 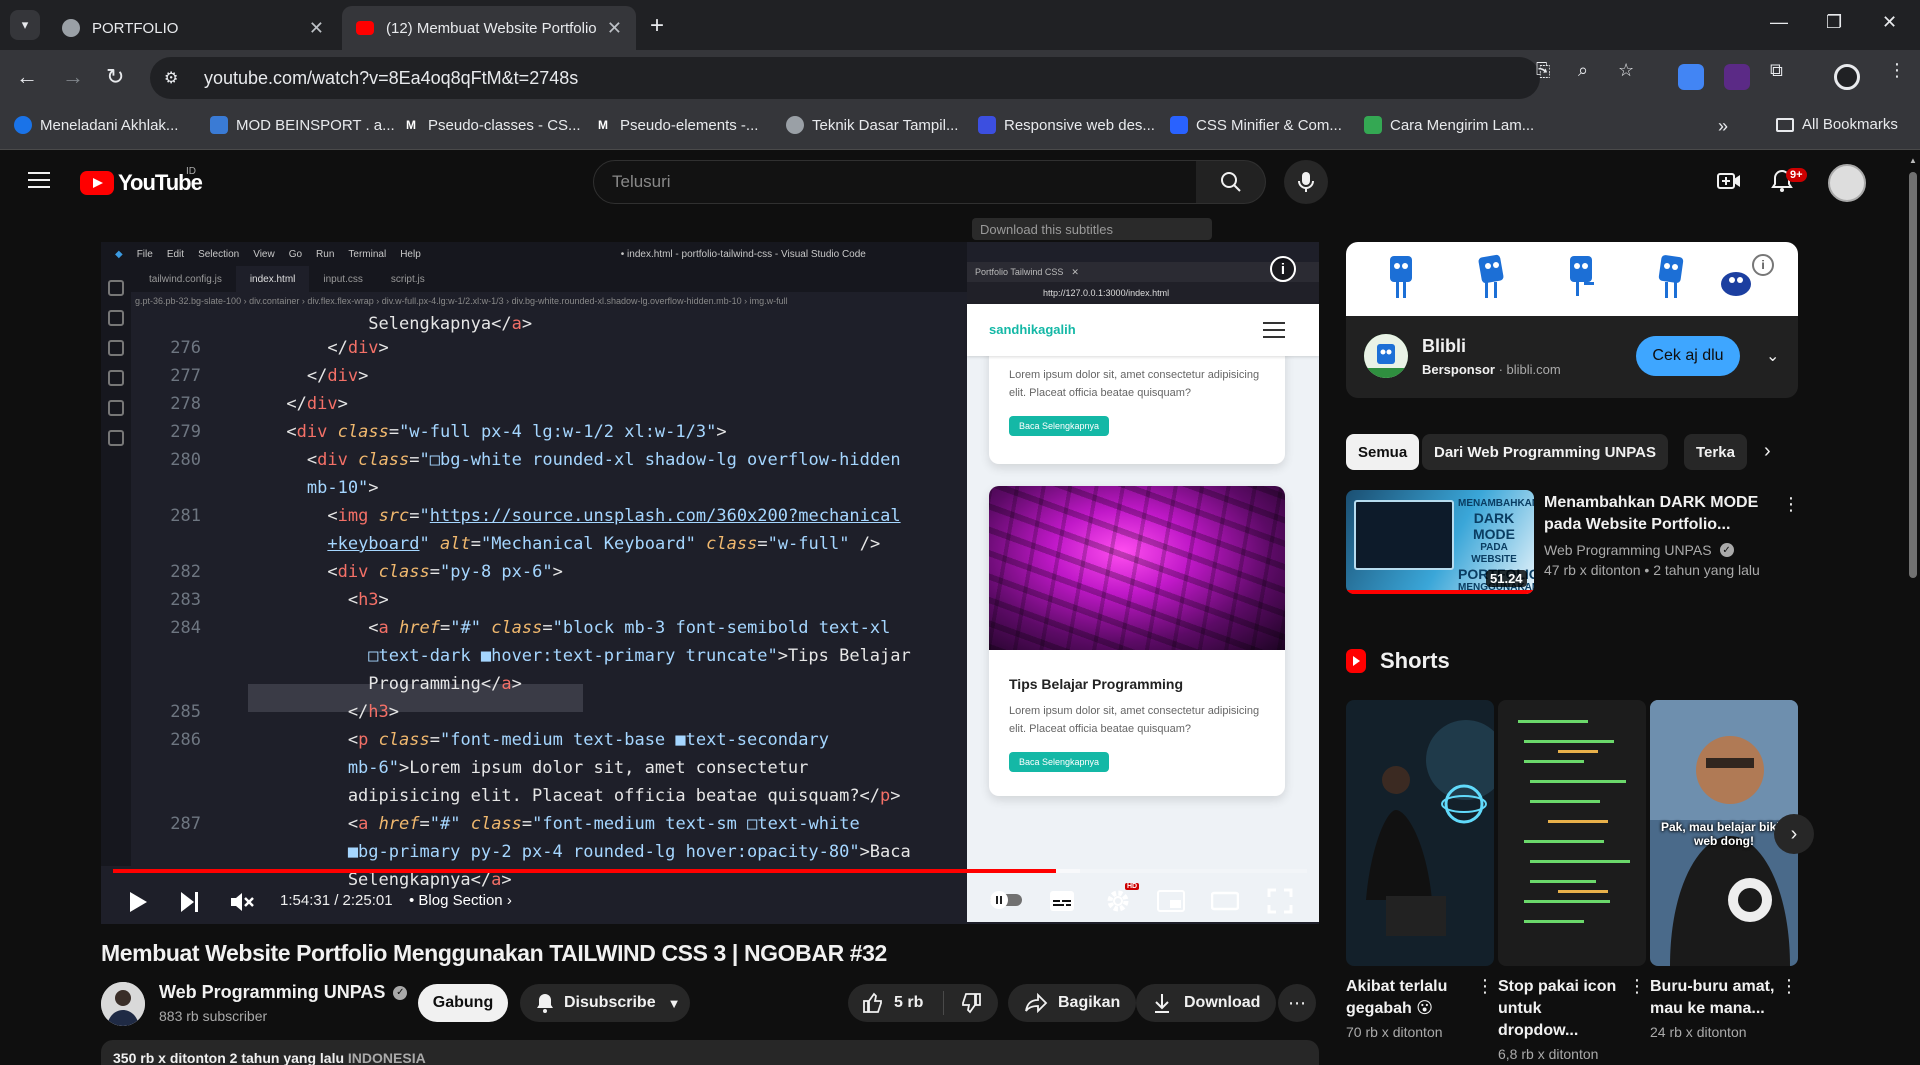 What do you see at coordinates (1847, 183) in the screenshot?
I see `account-avatar` at bounding box center [1847, 183].